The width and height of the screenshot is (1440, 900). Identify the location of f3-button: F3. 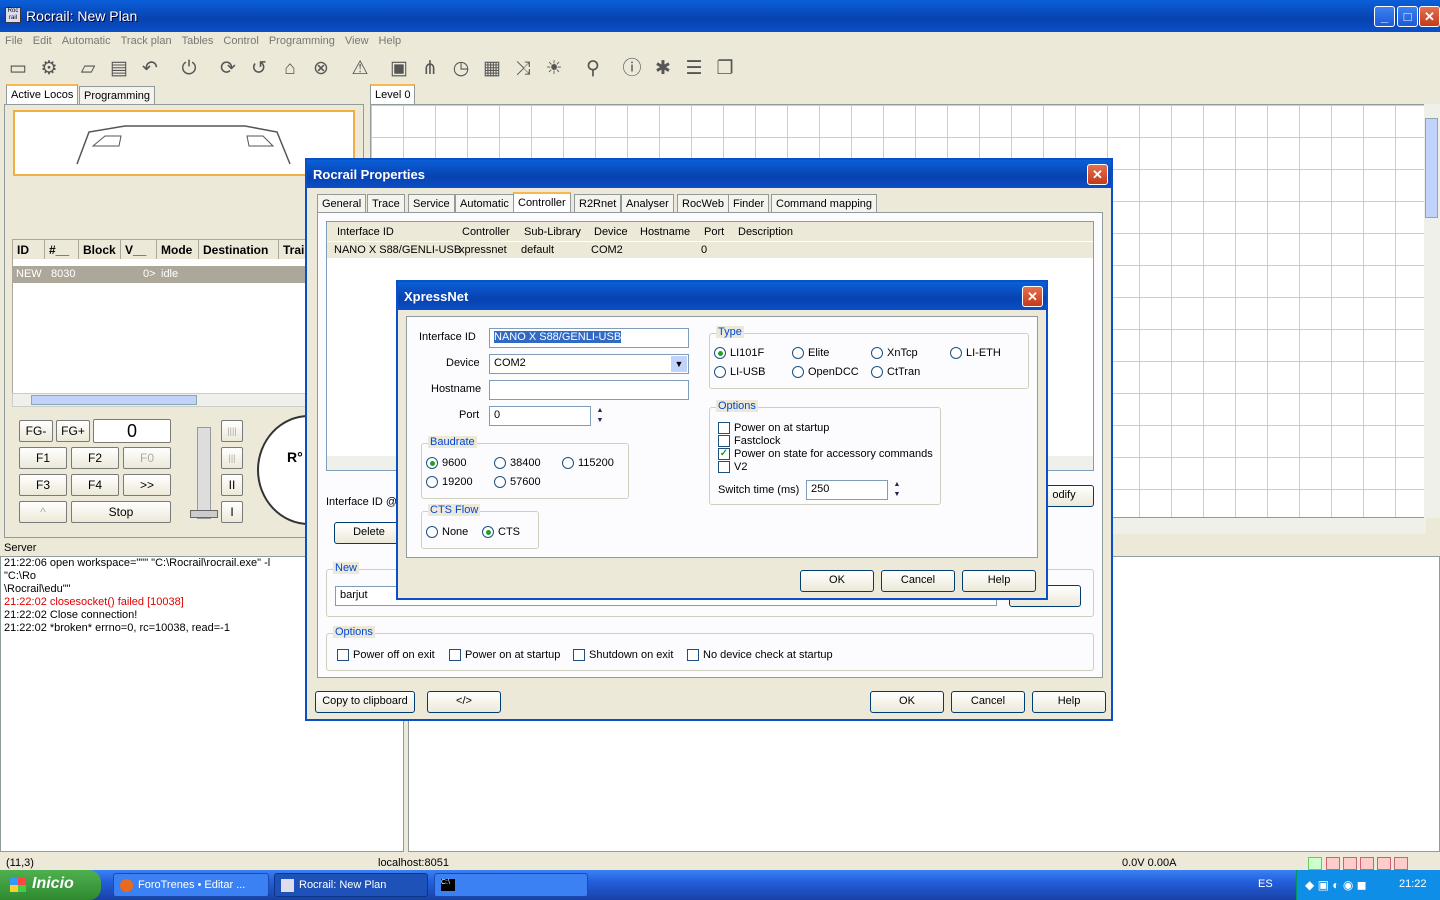
(43, 485).